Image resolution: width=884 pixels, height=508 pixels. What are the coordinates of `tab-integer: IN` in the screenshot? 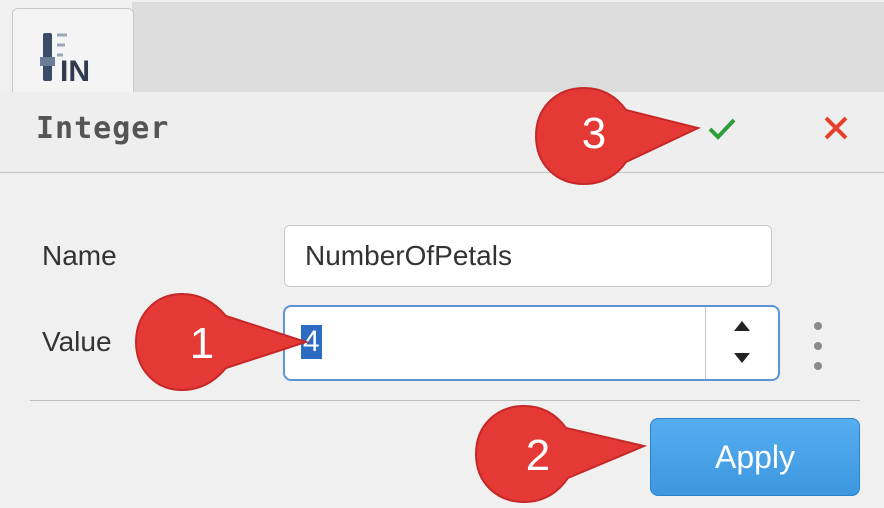 It's located at (73, 51).